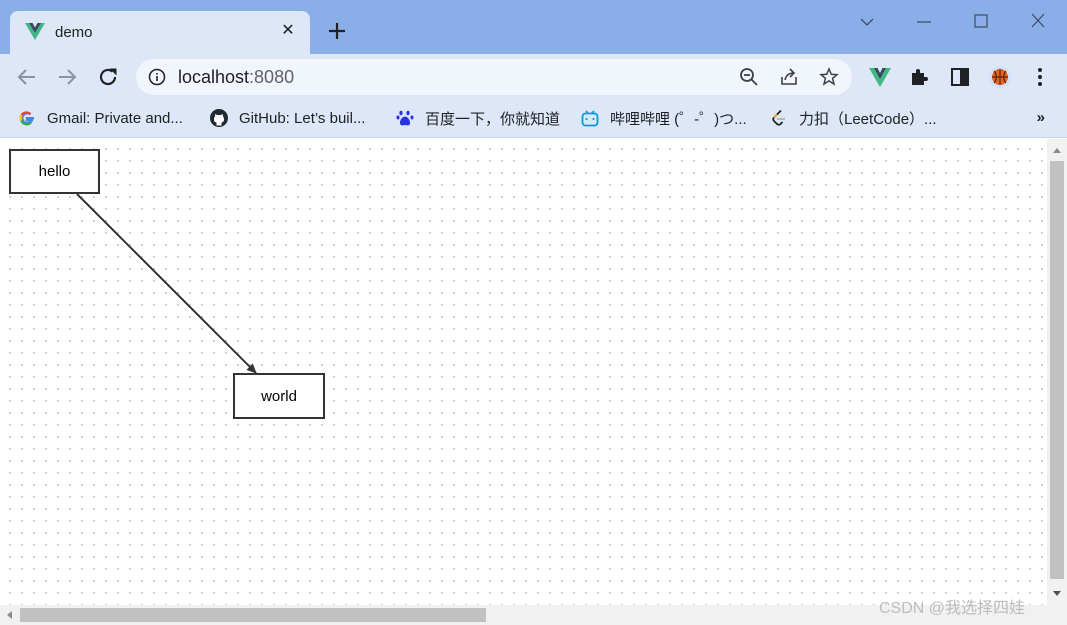  What do you see at coordinates (533, 27) in the screenshot?
I see `title-bar: demo ✕` at bounding box center [533, 27].